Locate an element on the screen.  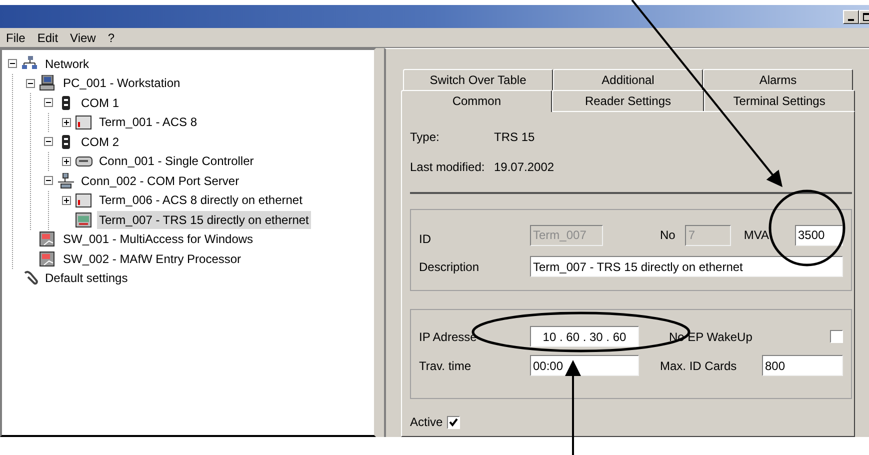
info-value: TRS 15 is located at coordinates (514, 137).